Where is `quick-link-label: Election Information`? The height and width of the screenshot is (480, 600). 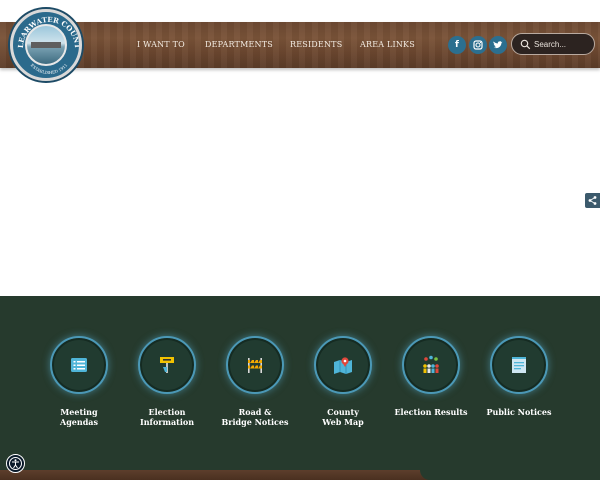
quick-link-label: Election Information is located at coordinates (167, 417).